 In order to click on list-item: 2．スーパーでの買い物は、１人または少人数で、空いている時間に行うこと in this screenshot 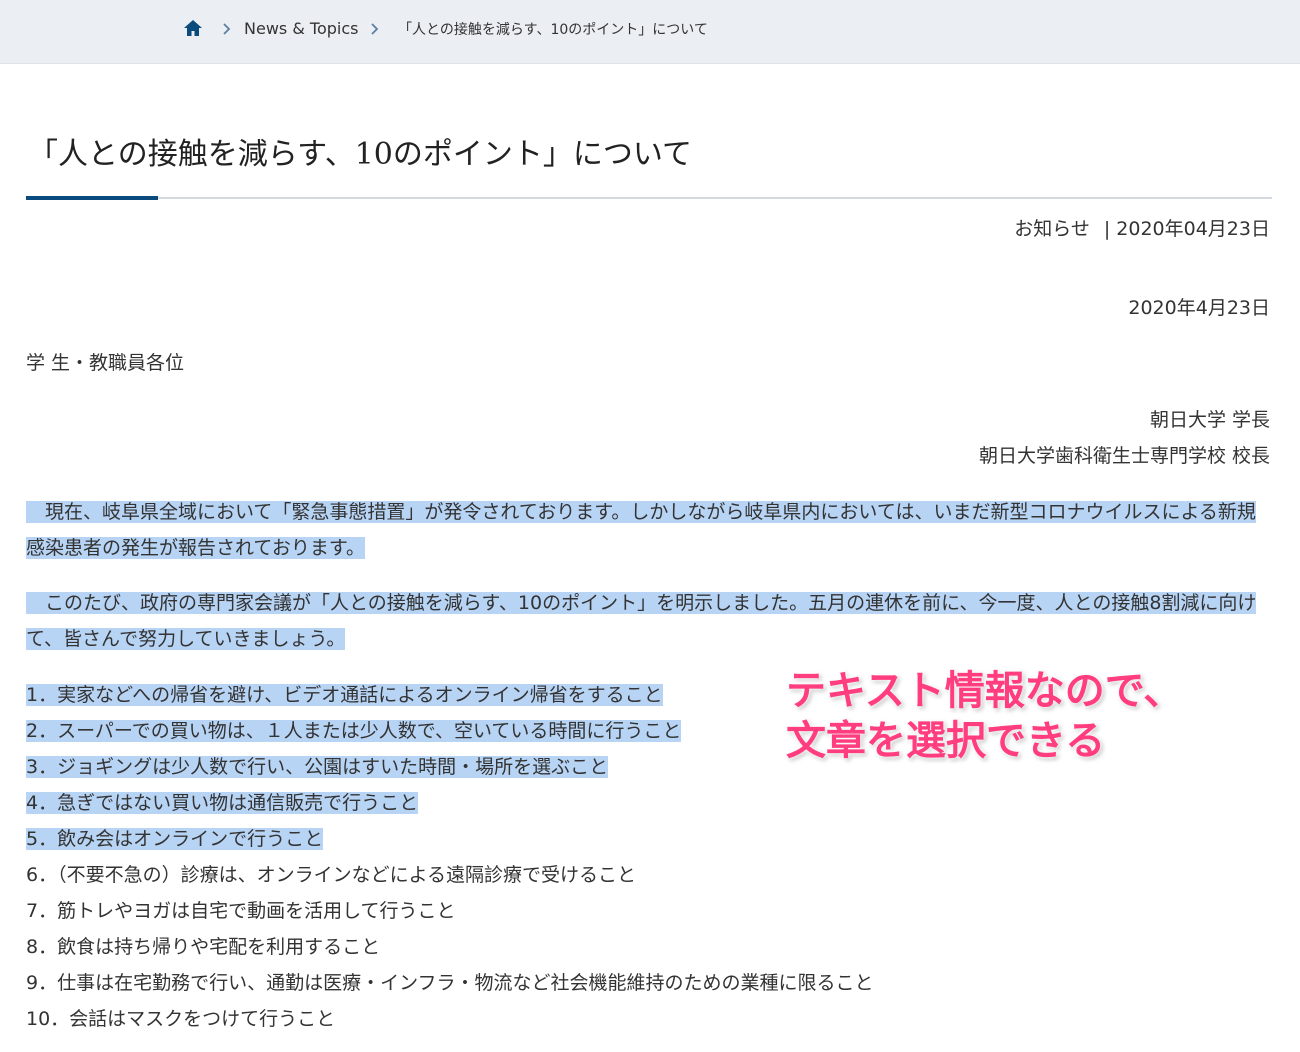, I will do `click(450, 731)`.